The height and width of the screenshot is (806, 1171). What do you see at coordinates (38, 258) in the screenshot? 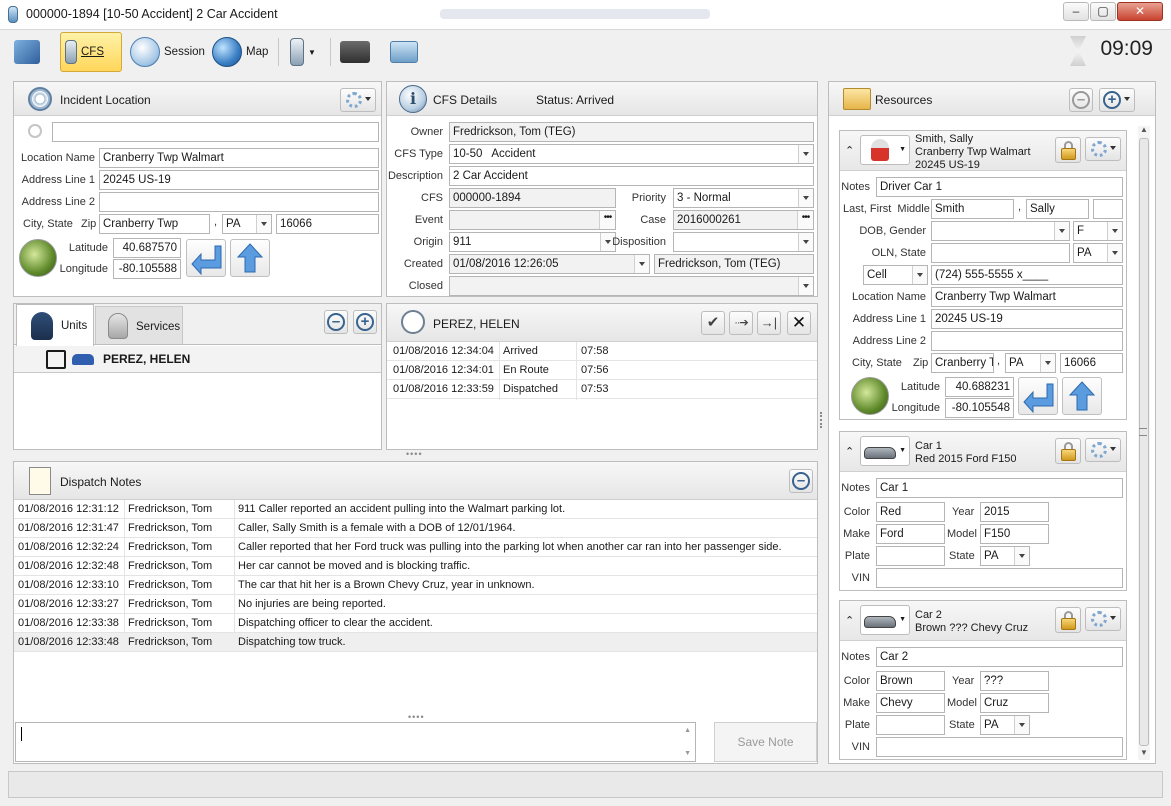
I see `locate-globe-button` at bounding box center [38, 258].